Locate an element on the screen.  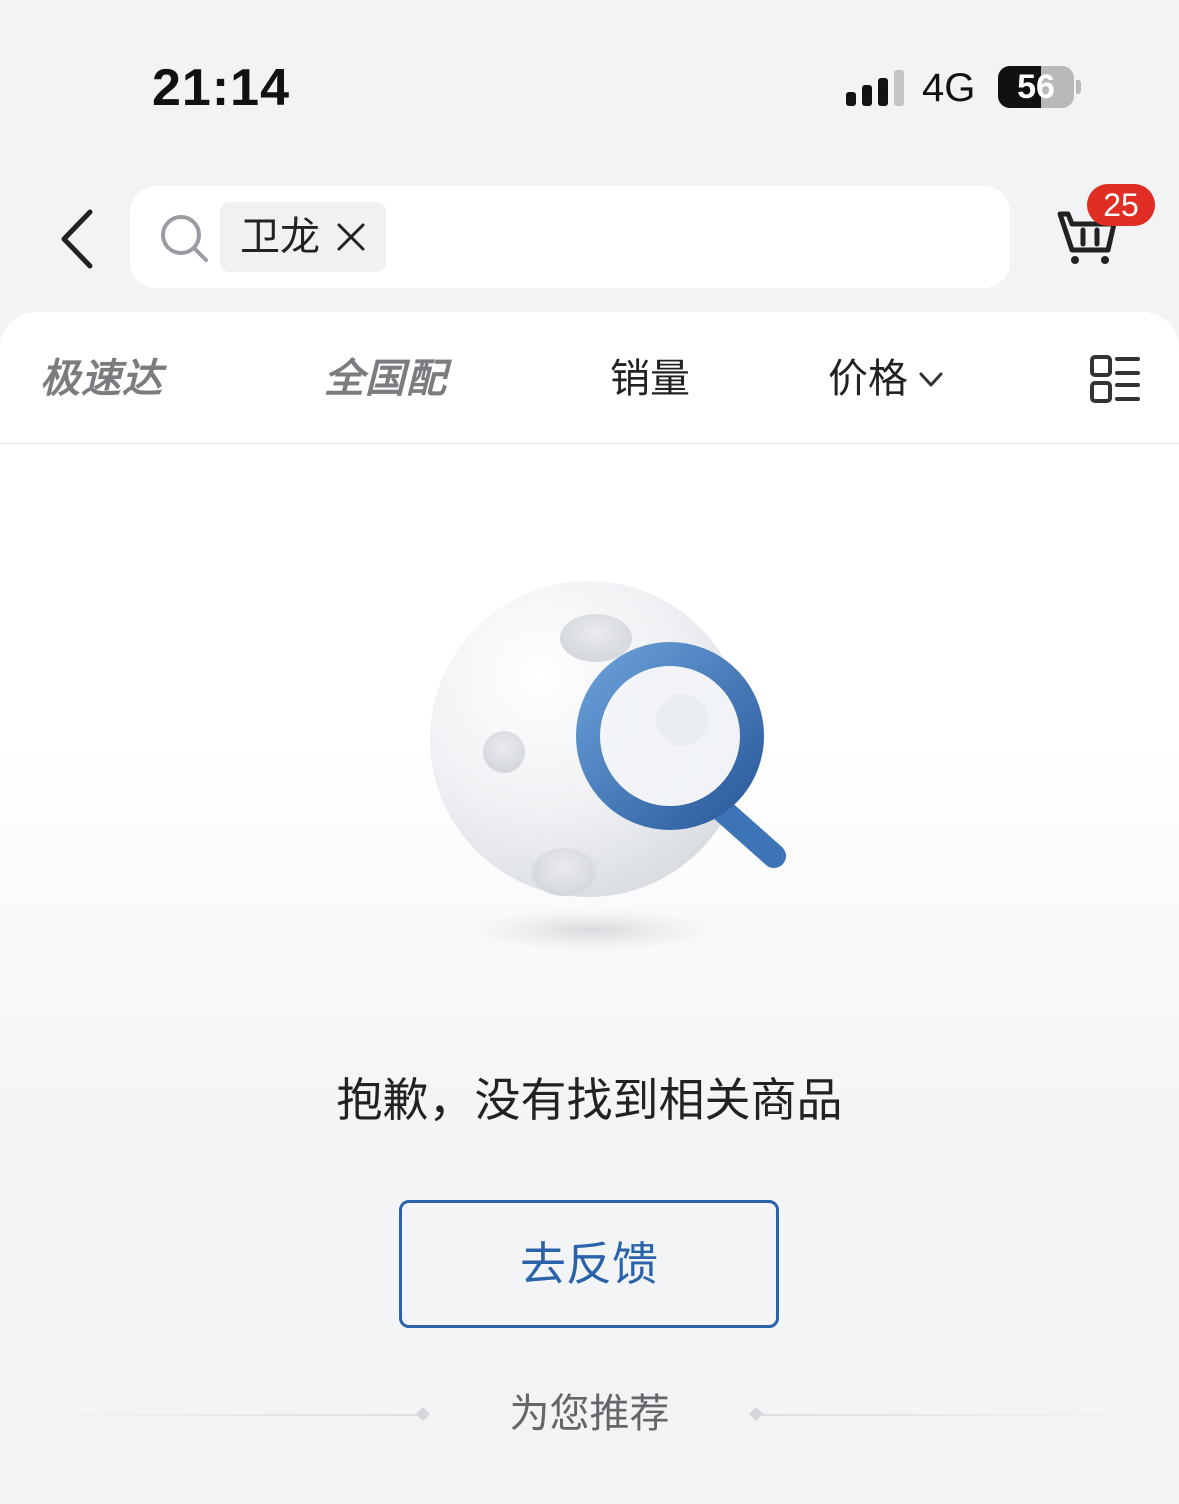
back-icon is located at coordinates (77, 239).